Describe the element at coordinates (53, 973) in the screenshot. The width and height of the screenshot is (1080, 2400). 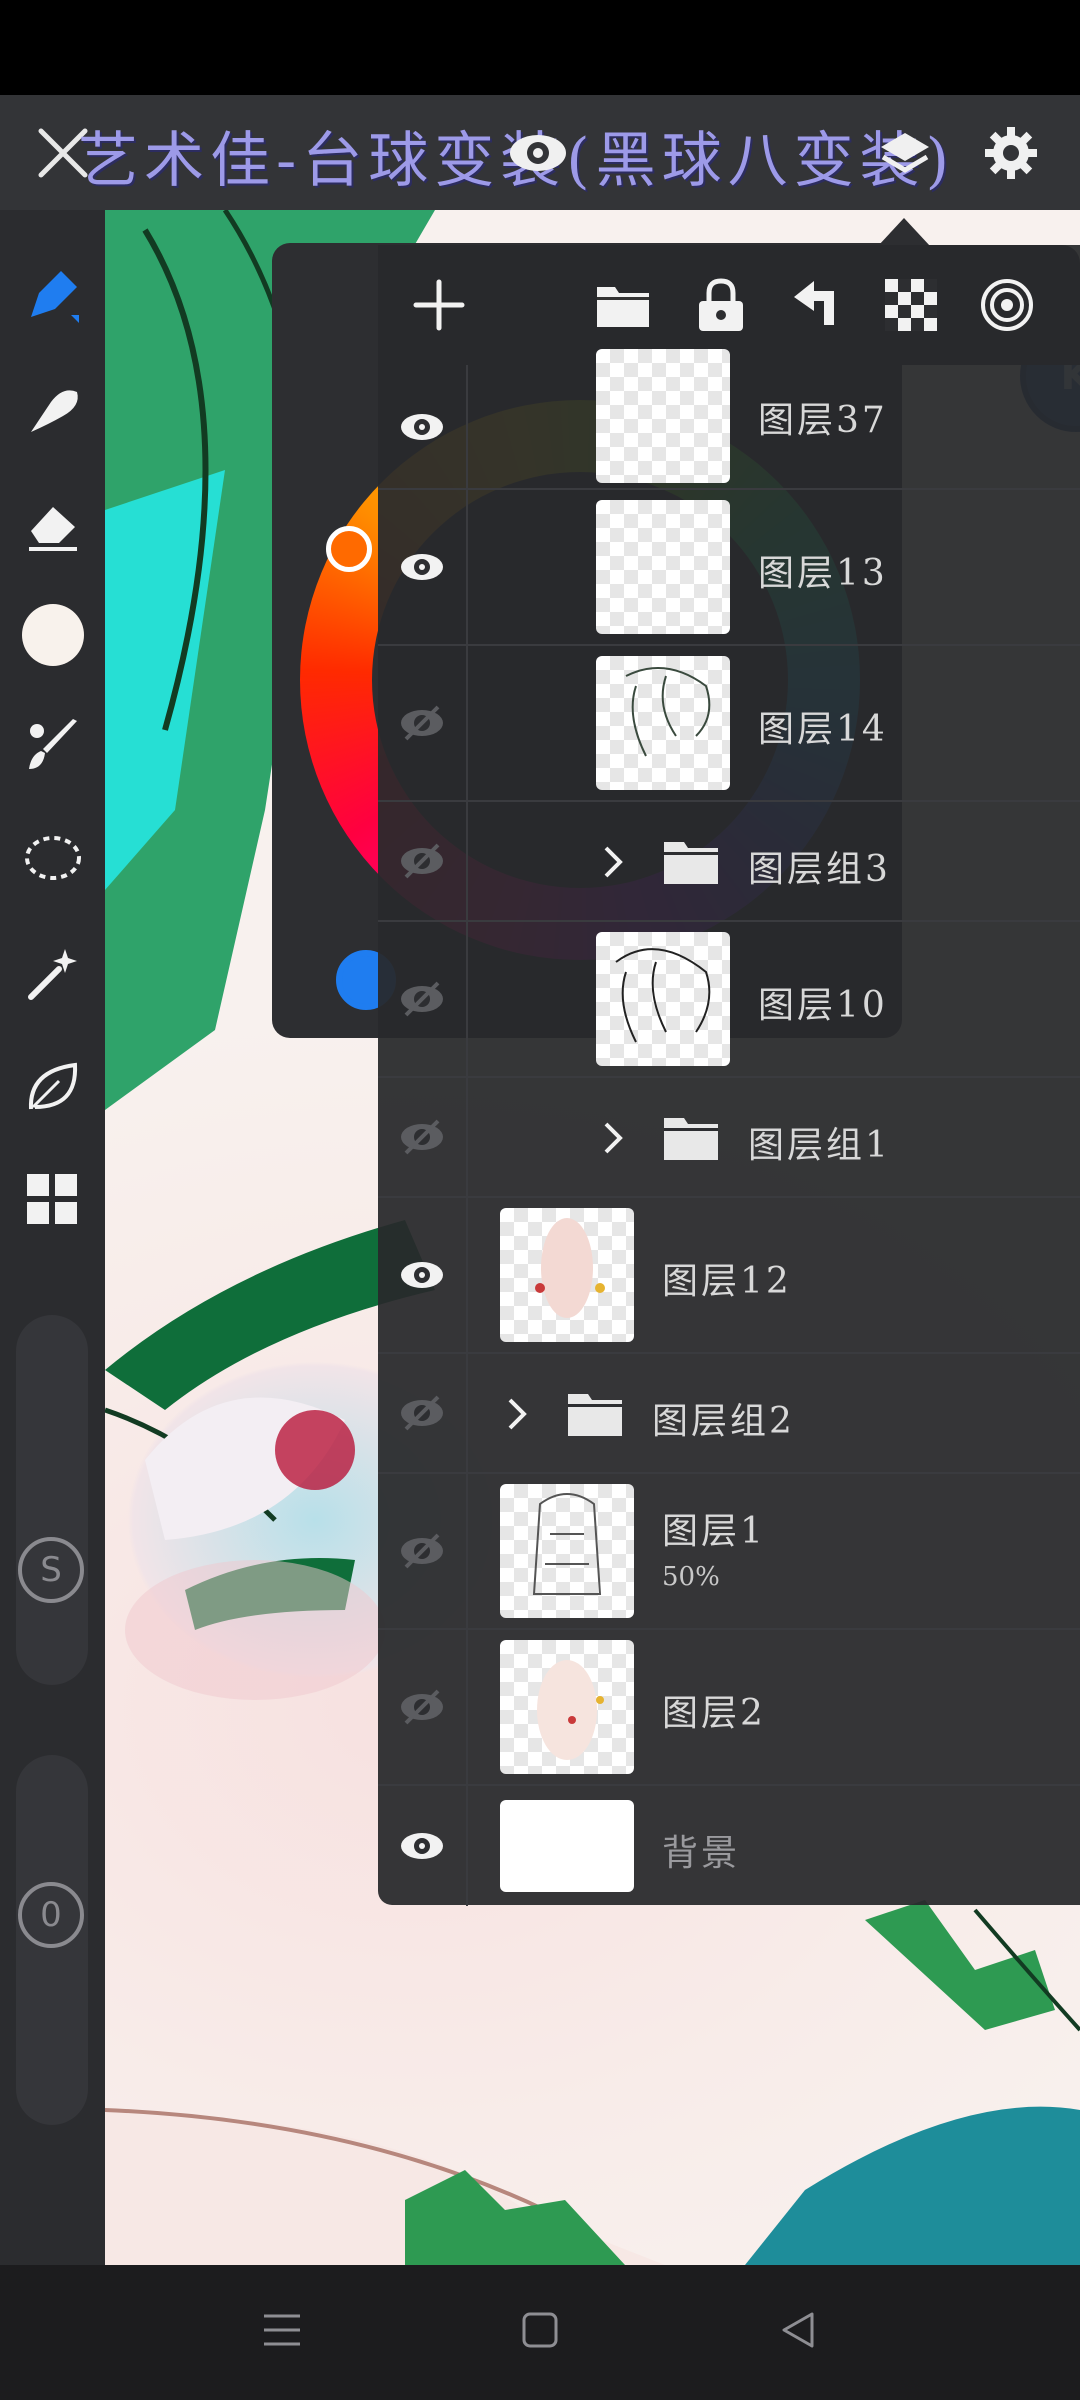
I see `magic-wand-icon` at that location.